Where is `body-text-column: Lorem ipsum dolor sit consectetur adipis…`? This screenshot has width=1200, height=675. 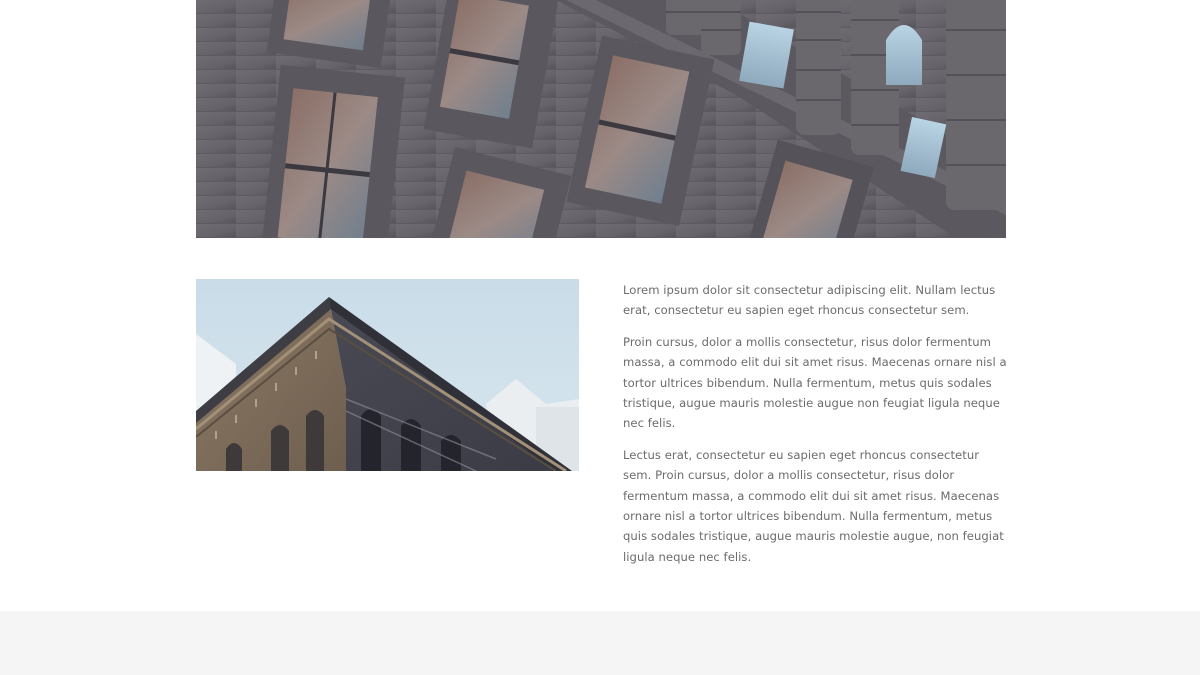 body-text-column: Lorem ipsum dolor sit consectetur adipis… is located at coordinates (815, 429).